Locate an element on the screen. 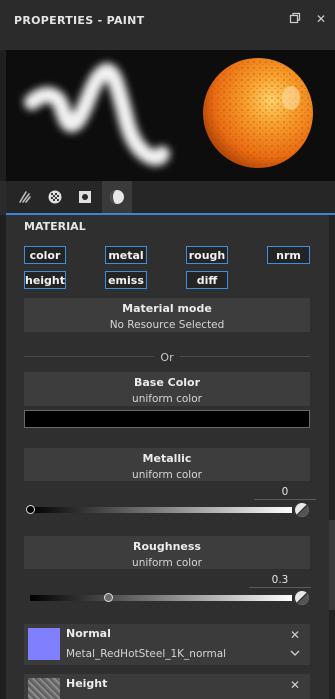 This screenshot has width=335, height=699. normal-clear-icon: ✕ is located at coordinates (295, 635).